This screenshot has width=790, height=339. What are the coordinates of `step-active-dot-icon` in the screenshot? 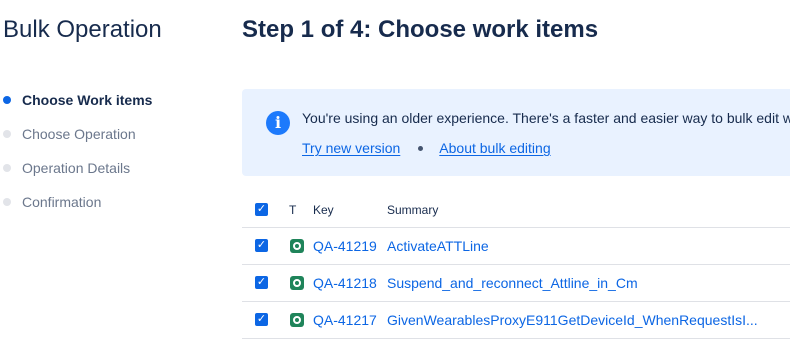 It's located at (7, 100).